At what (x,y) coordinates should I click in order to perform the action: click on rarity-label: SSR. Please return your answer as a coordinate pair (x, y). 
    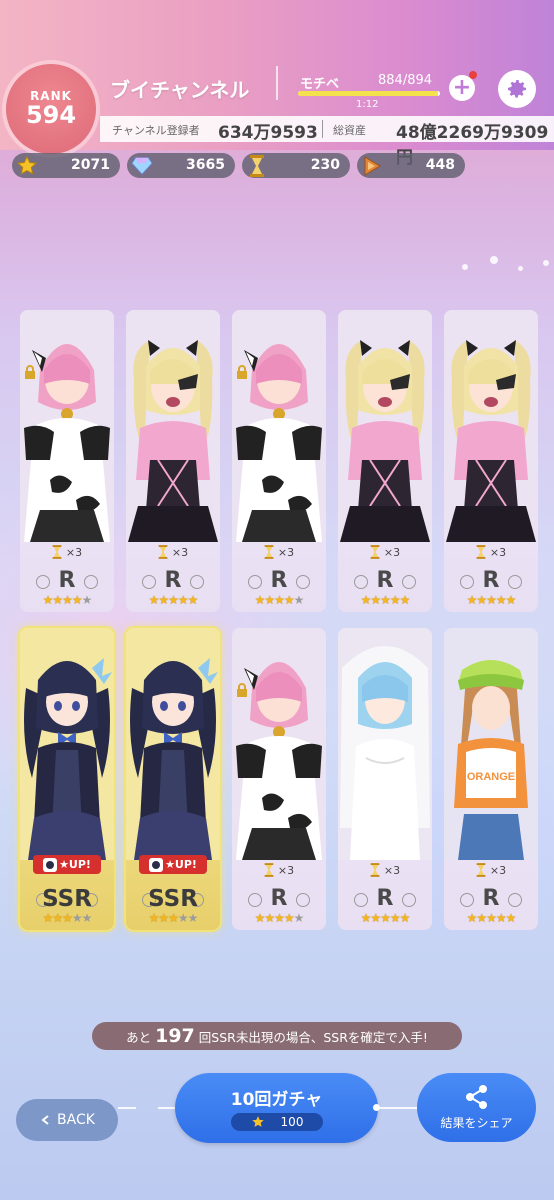
    Looking at the image, I should click on (173, 899).